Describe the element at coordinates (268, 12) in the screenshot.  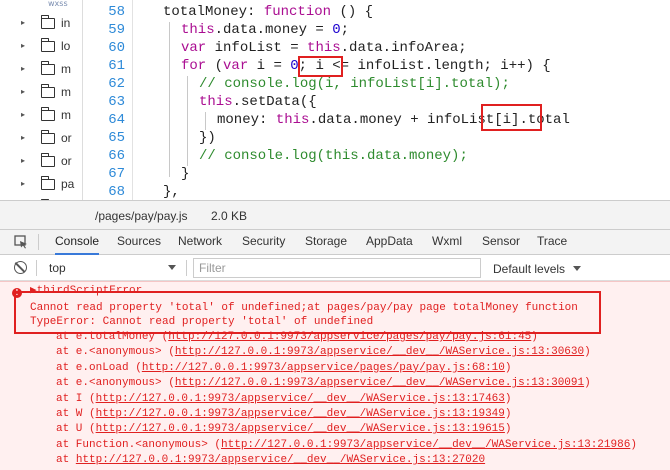
I see `code-line: totalMoney: function () {` at that location.